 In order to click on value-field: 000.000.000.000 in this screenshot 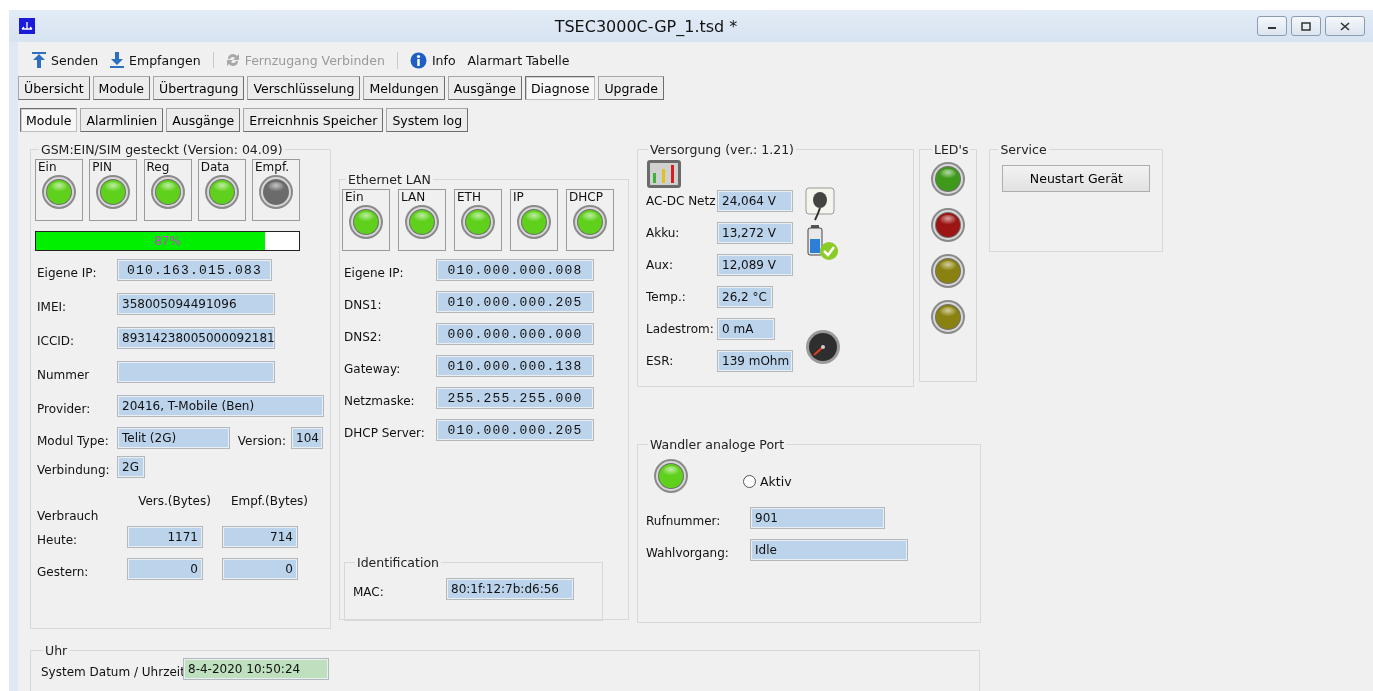, I will do `click(515, 334)`.